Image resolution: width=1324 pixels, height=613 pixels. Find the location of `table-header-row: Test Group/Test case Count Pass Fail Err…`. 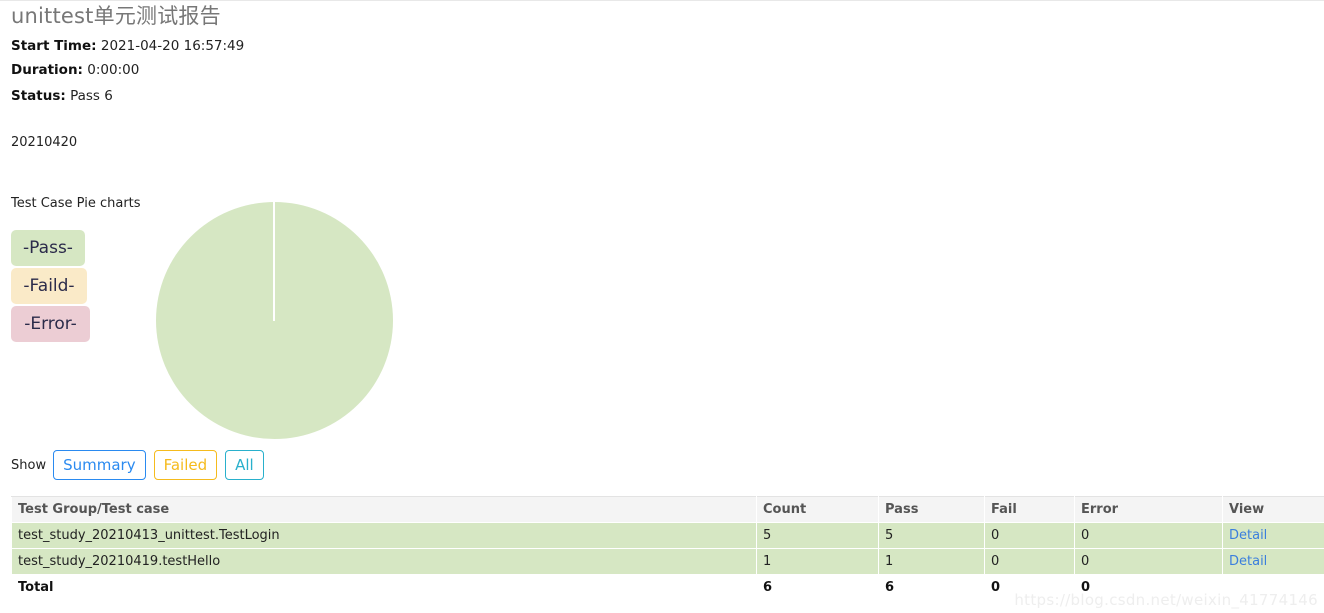

table-header-row: Test Group/Test case Count Pass Fail Err… is located at coordinates (667, 509).